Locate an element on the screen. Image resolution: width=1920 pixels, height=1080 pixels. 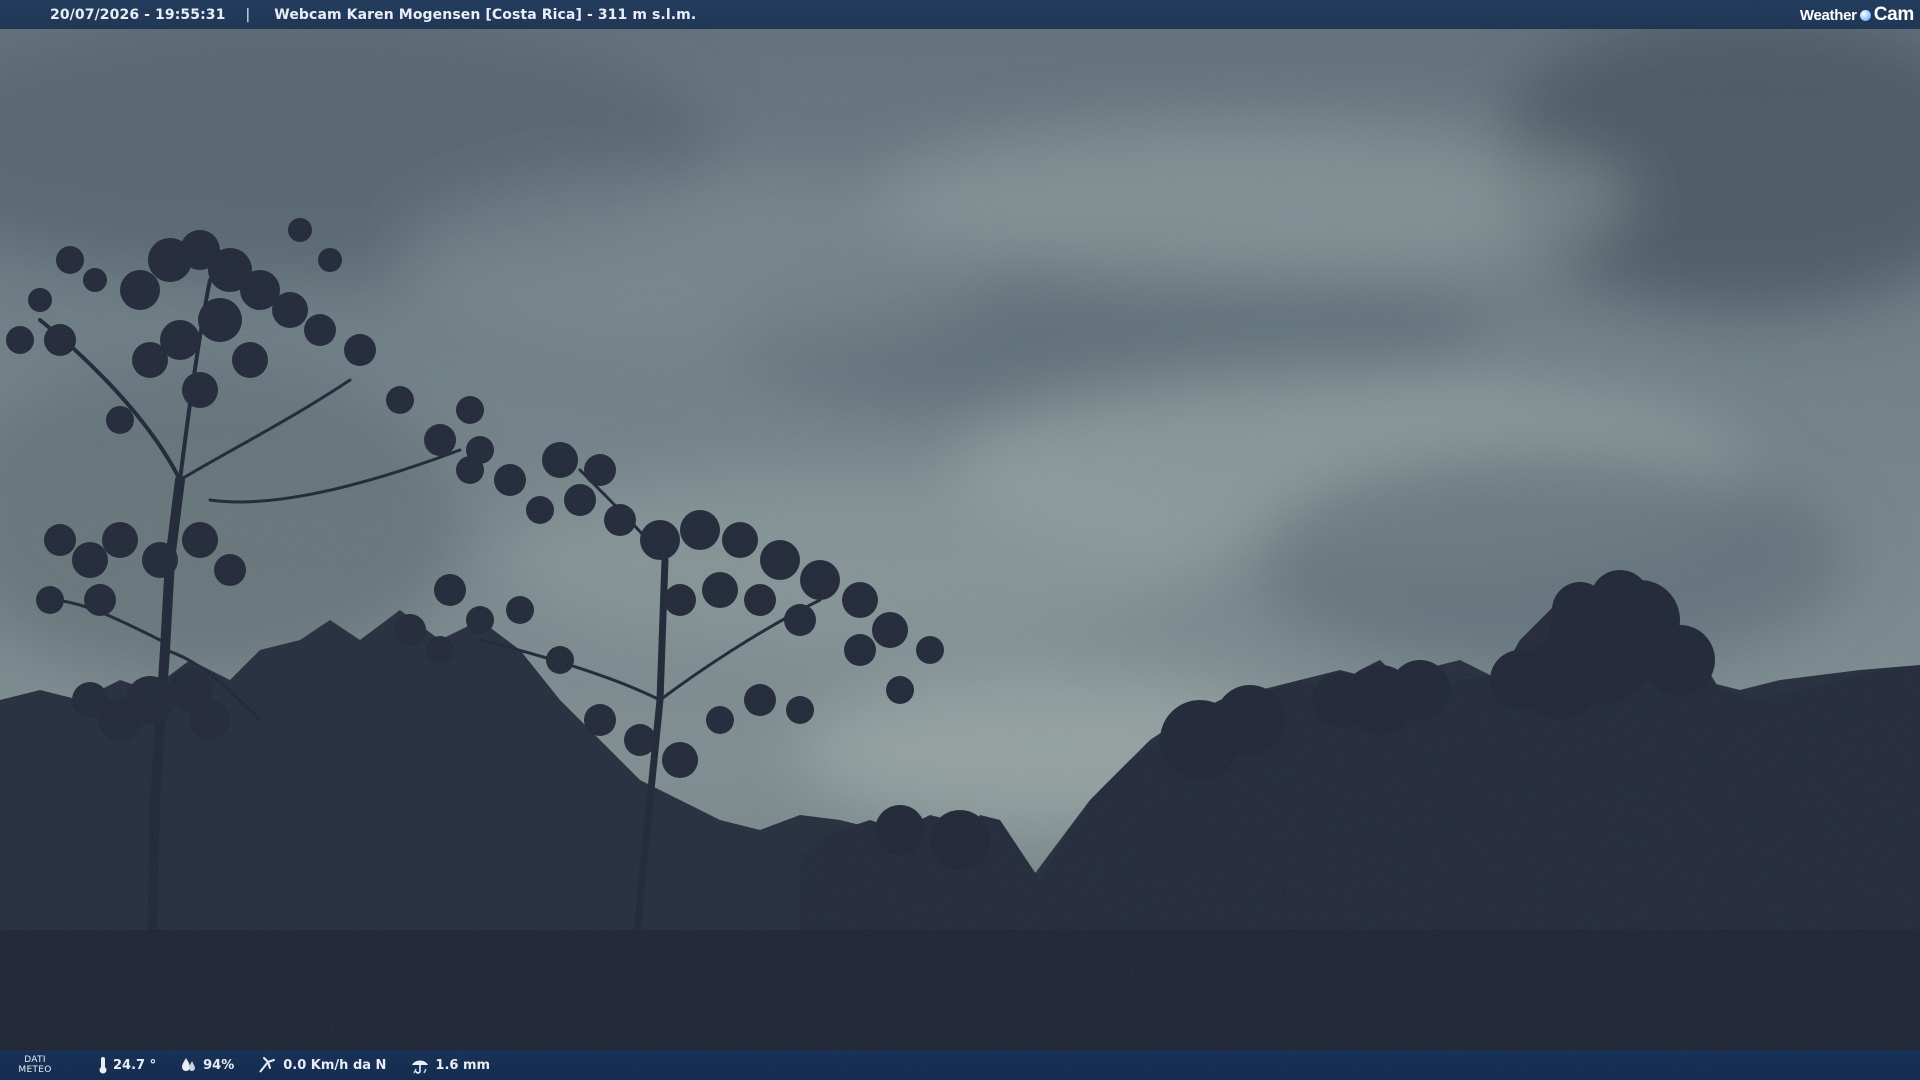
logo-cam-text: Cam is located at coordinates (1894, 14).